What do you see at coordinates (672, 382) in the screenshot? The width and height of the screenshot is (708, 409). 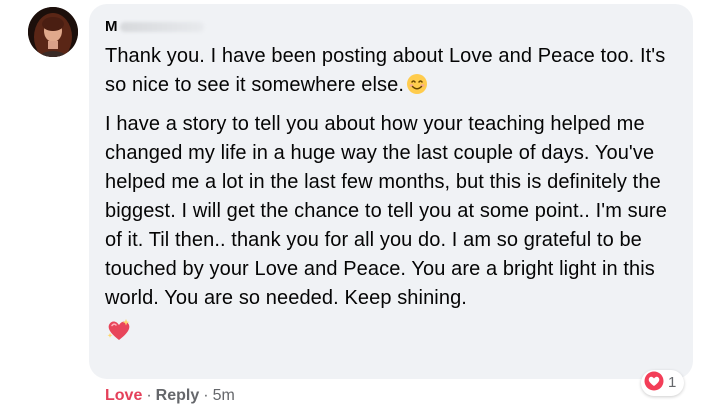 I see `reaction-count: 1` at bounding box center [672, 382].